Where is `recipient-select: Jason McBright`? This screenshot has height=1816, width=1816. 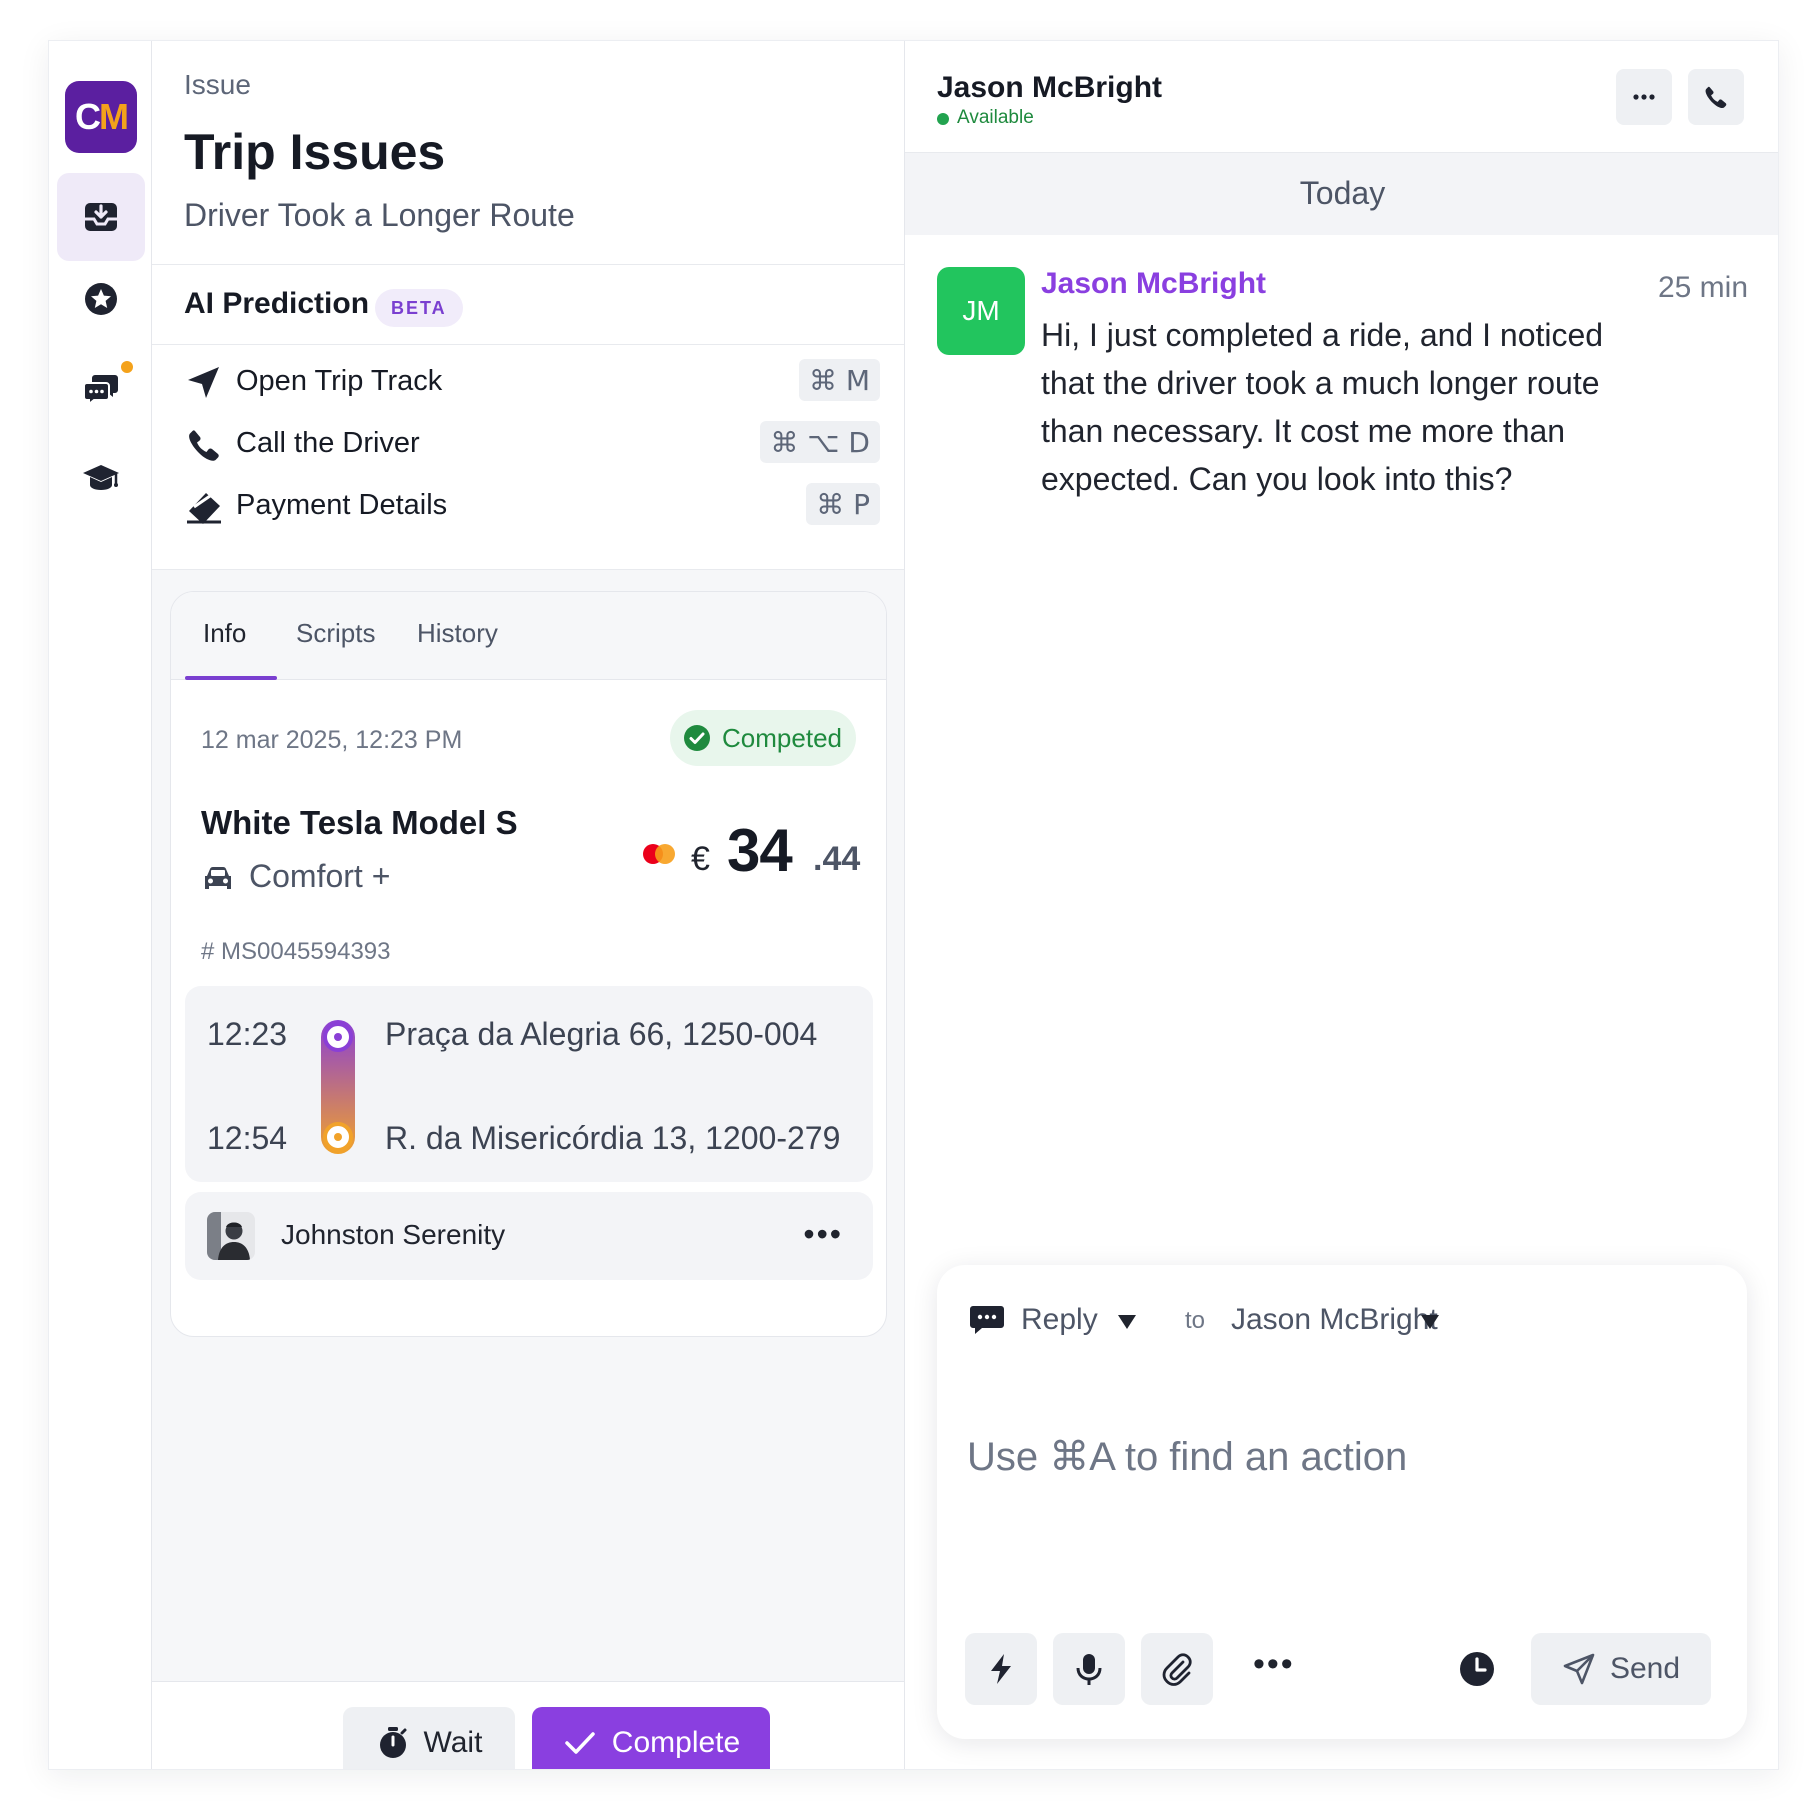 recipient-select: Jason McBright is located at coordinates (1334, 1320).